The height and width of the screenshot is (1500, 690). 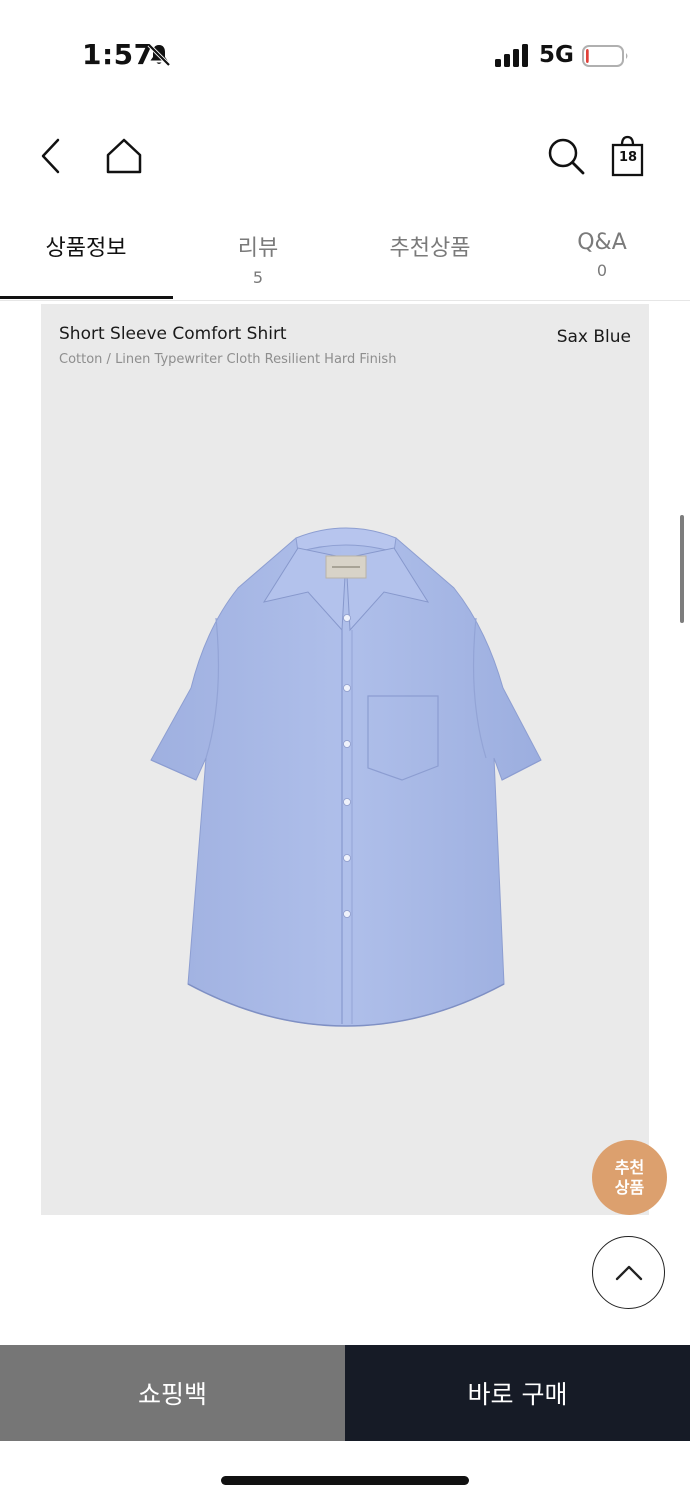 I want to click on recommended-products-button: 추천 상품, so click(x=629, y=1177).